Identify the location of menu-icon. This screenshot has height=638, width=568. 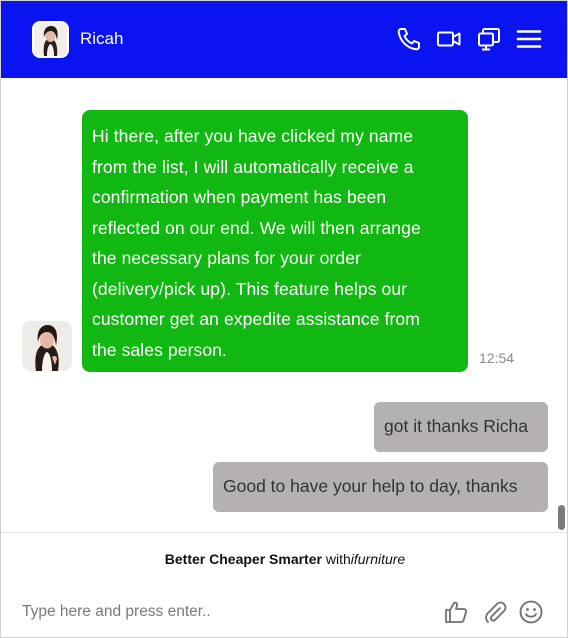
(529, 39).